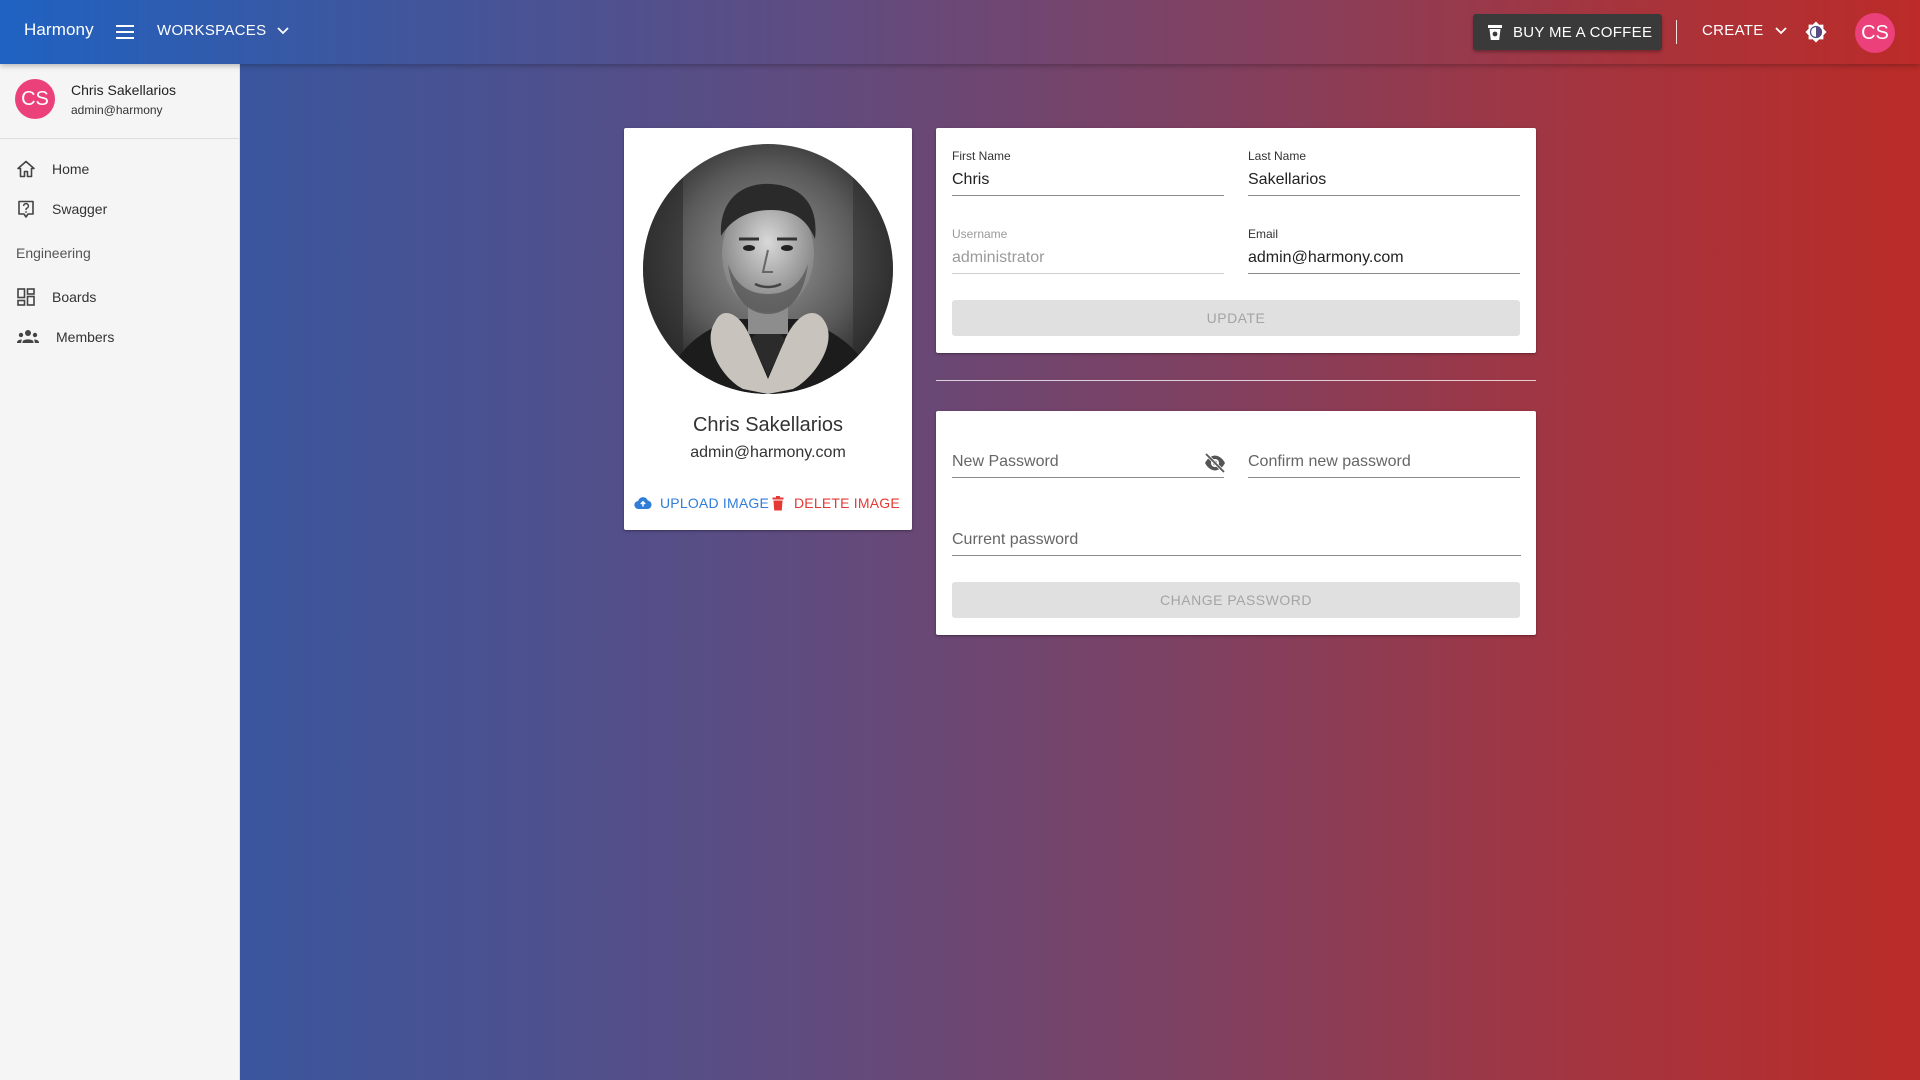 The height and width of the screenshot is (1080, 1920). What do you see at coordinates (1875, 33) in the screenshot?
I see `user-avatar-button: CS` at bounding box center [1875, 33].